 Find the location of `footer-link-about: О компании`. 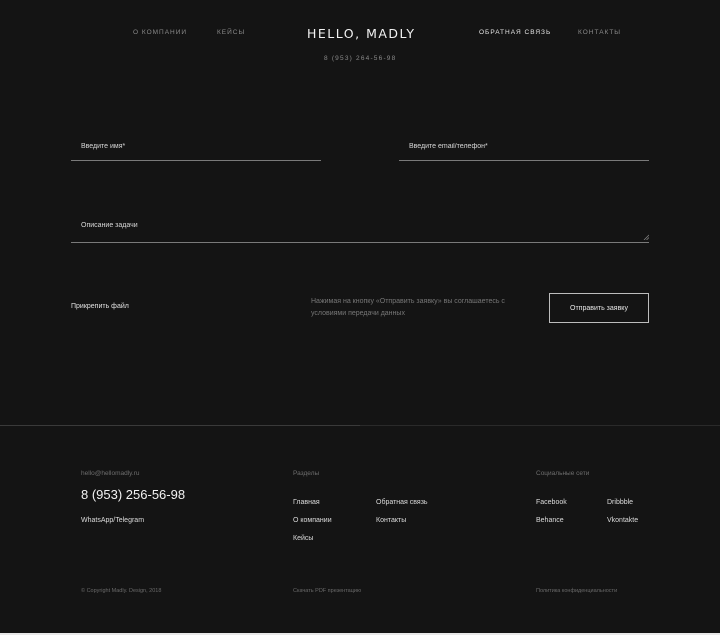

footer-link-about: О компании is located at coordinates (312, 520).